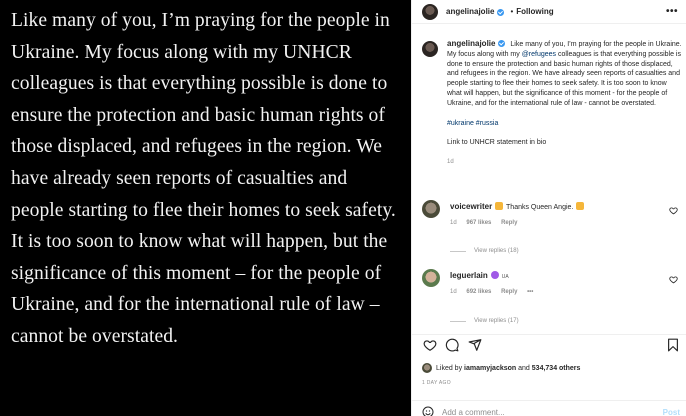  I want to click on view-replies-button: View replies (18), so click(496, 251).